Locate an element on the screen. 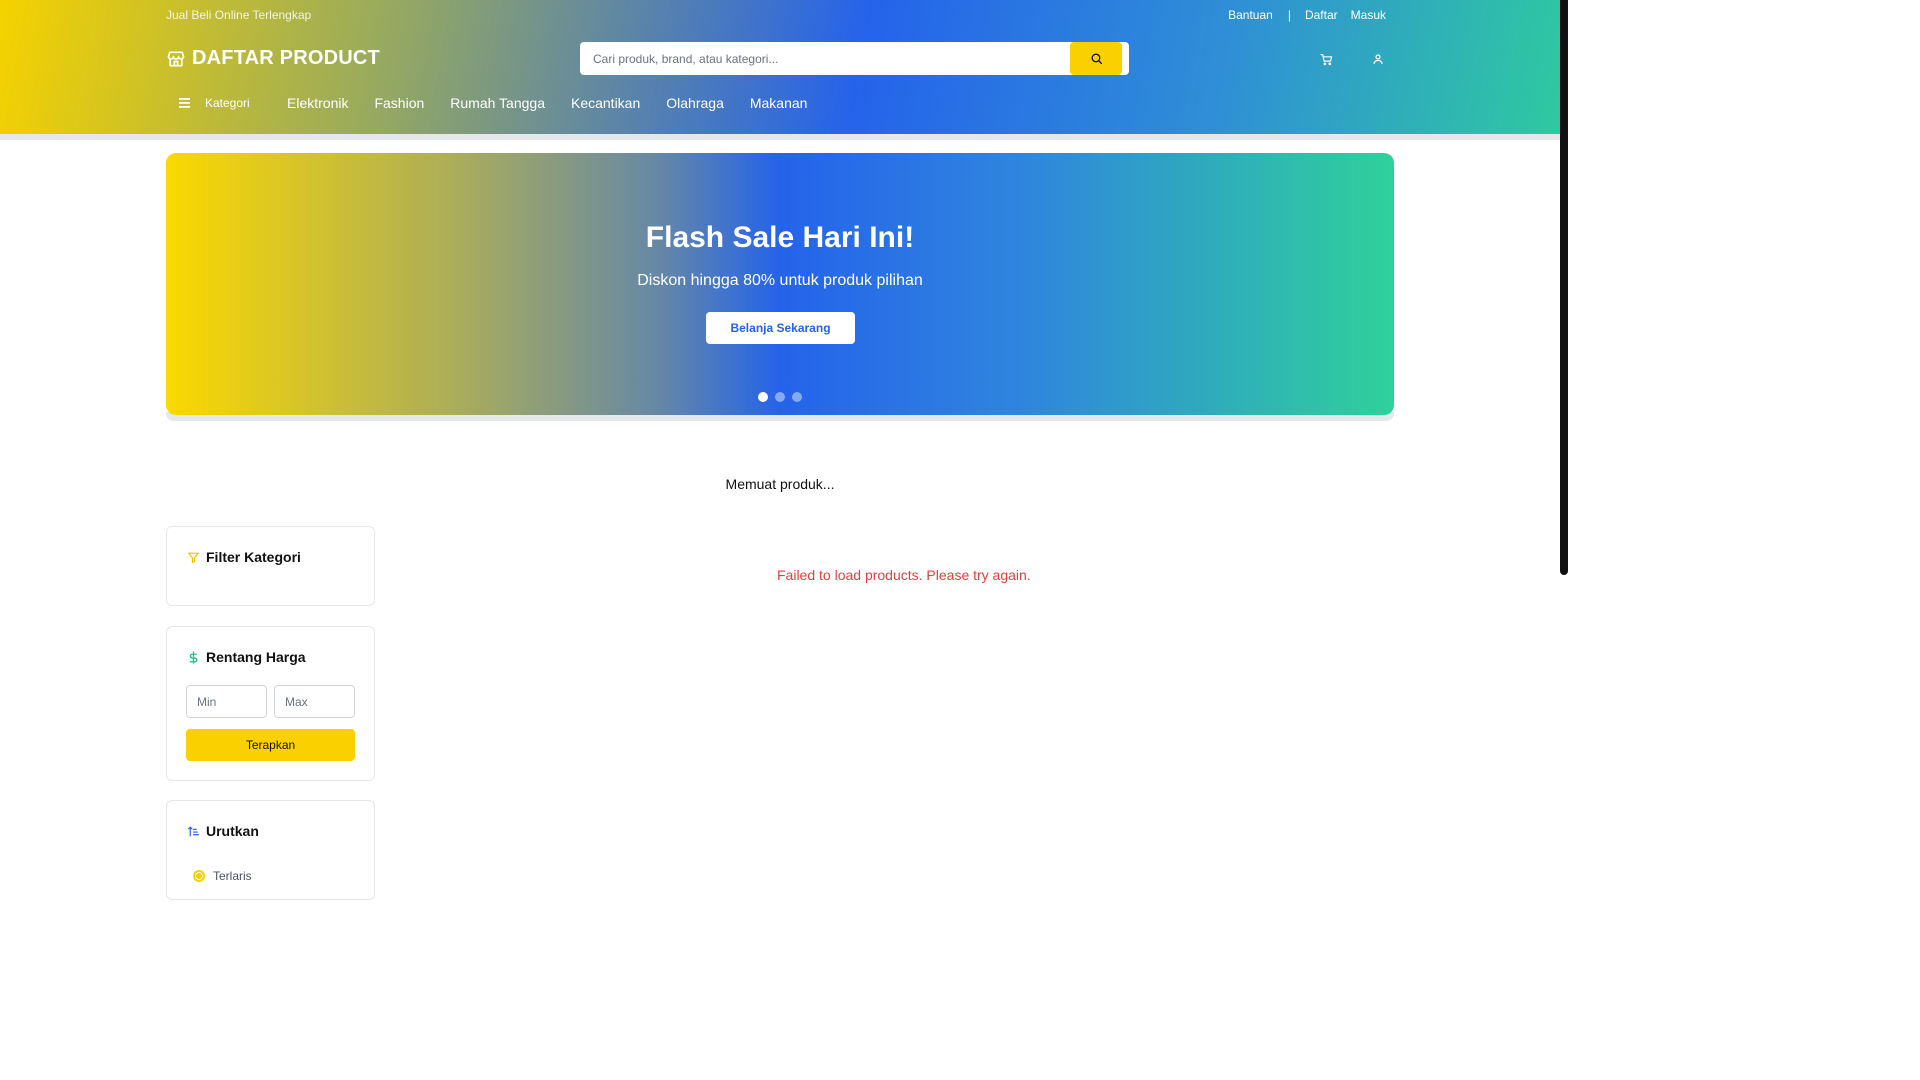 Image resolution: width=1920 pixels, height=1080 pixels. search-bar is located at coordinates (854, 58).